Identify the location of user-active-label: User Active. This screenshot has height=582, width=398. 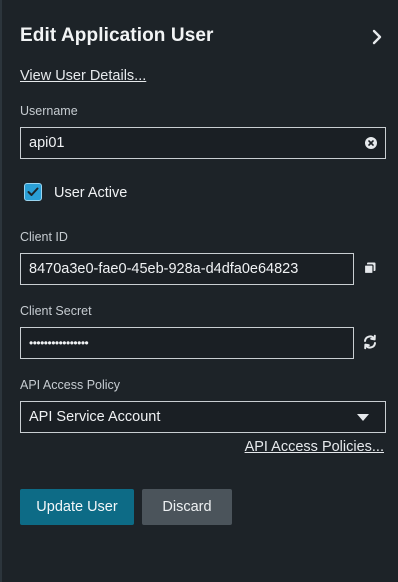
(91, 193).